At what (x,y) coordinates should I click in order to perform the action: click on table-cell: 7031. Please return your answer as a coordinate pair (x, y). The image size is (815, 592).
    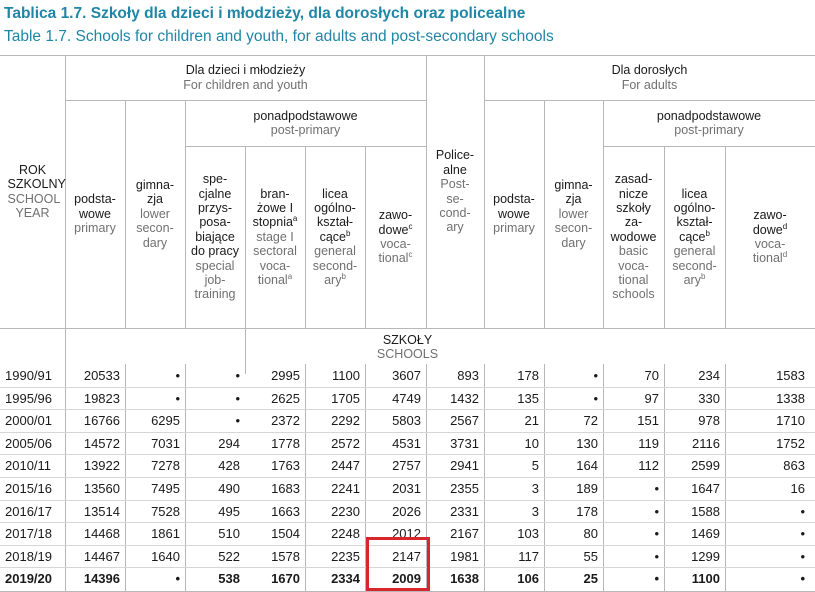
    Looking at the image, I should click on (165, 443).